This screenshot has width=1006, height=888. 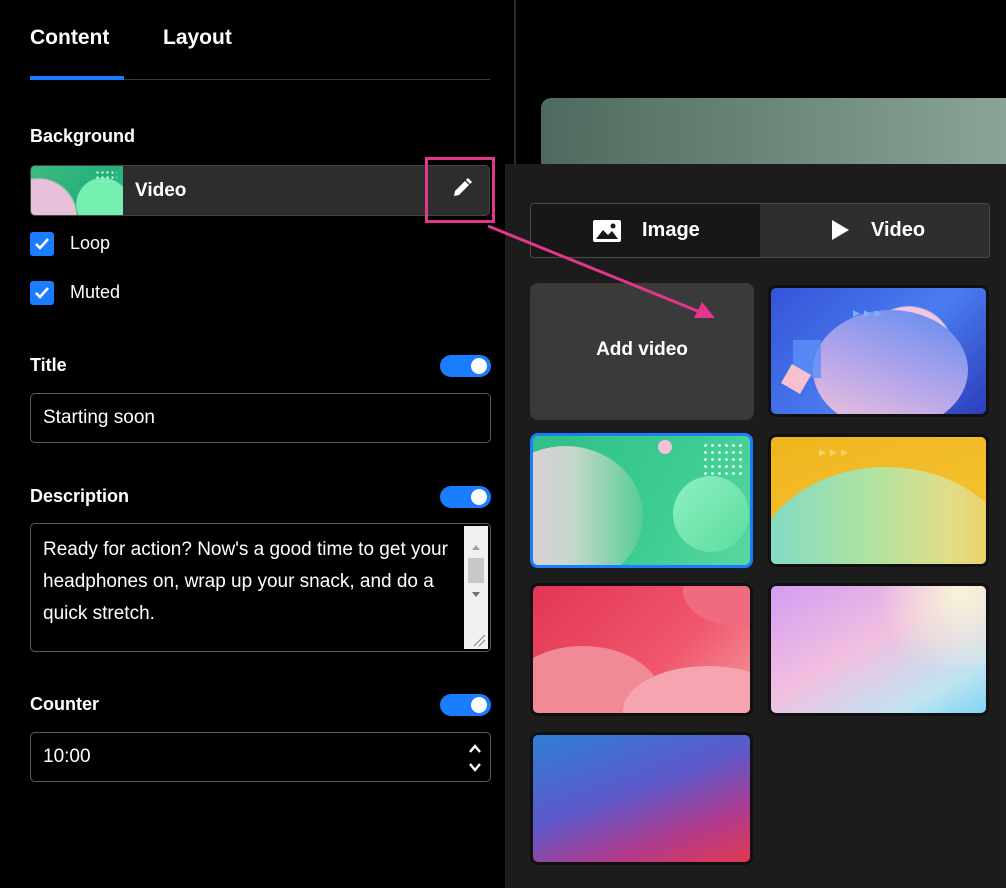 I want to click on description-scrollbar, so click(x=476, y=587).